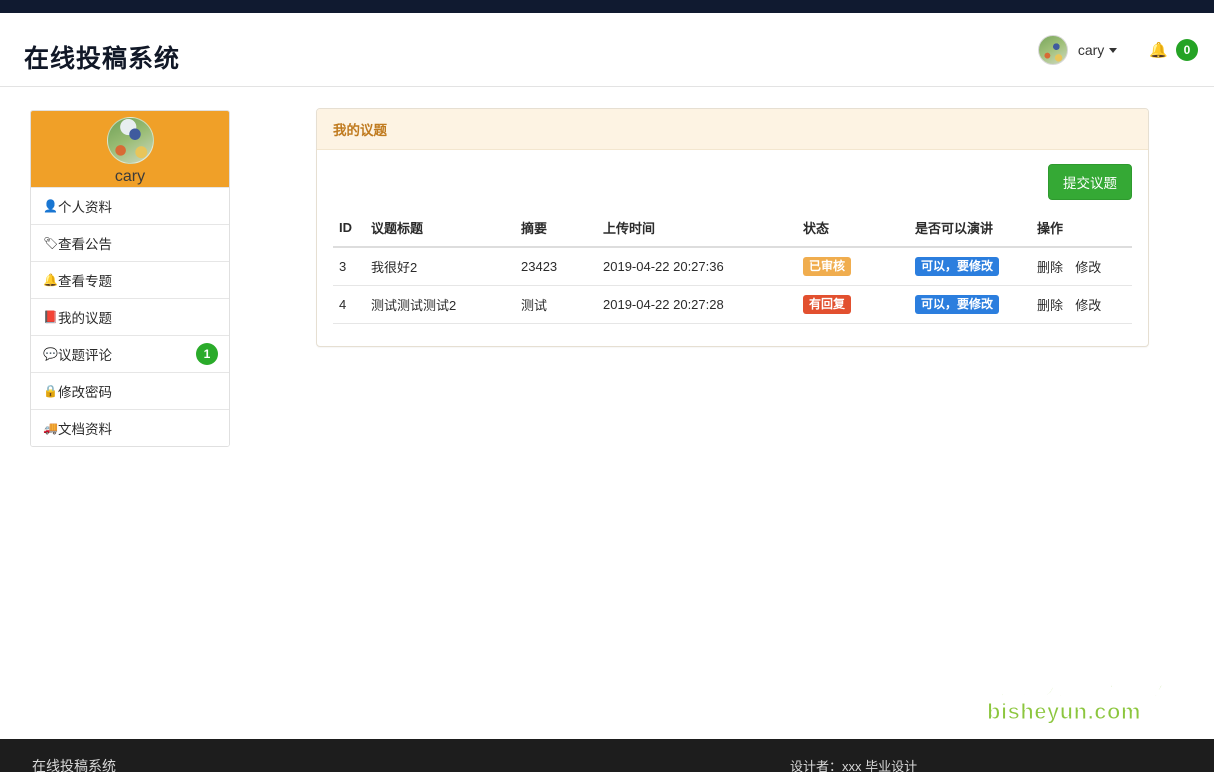 The image size is (1214, 772). I want to click on column-header-operations: 操作, so click(1081, 228).